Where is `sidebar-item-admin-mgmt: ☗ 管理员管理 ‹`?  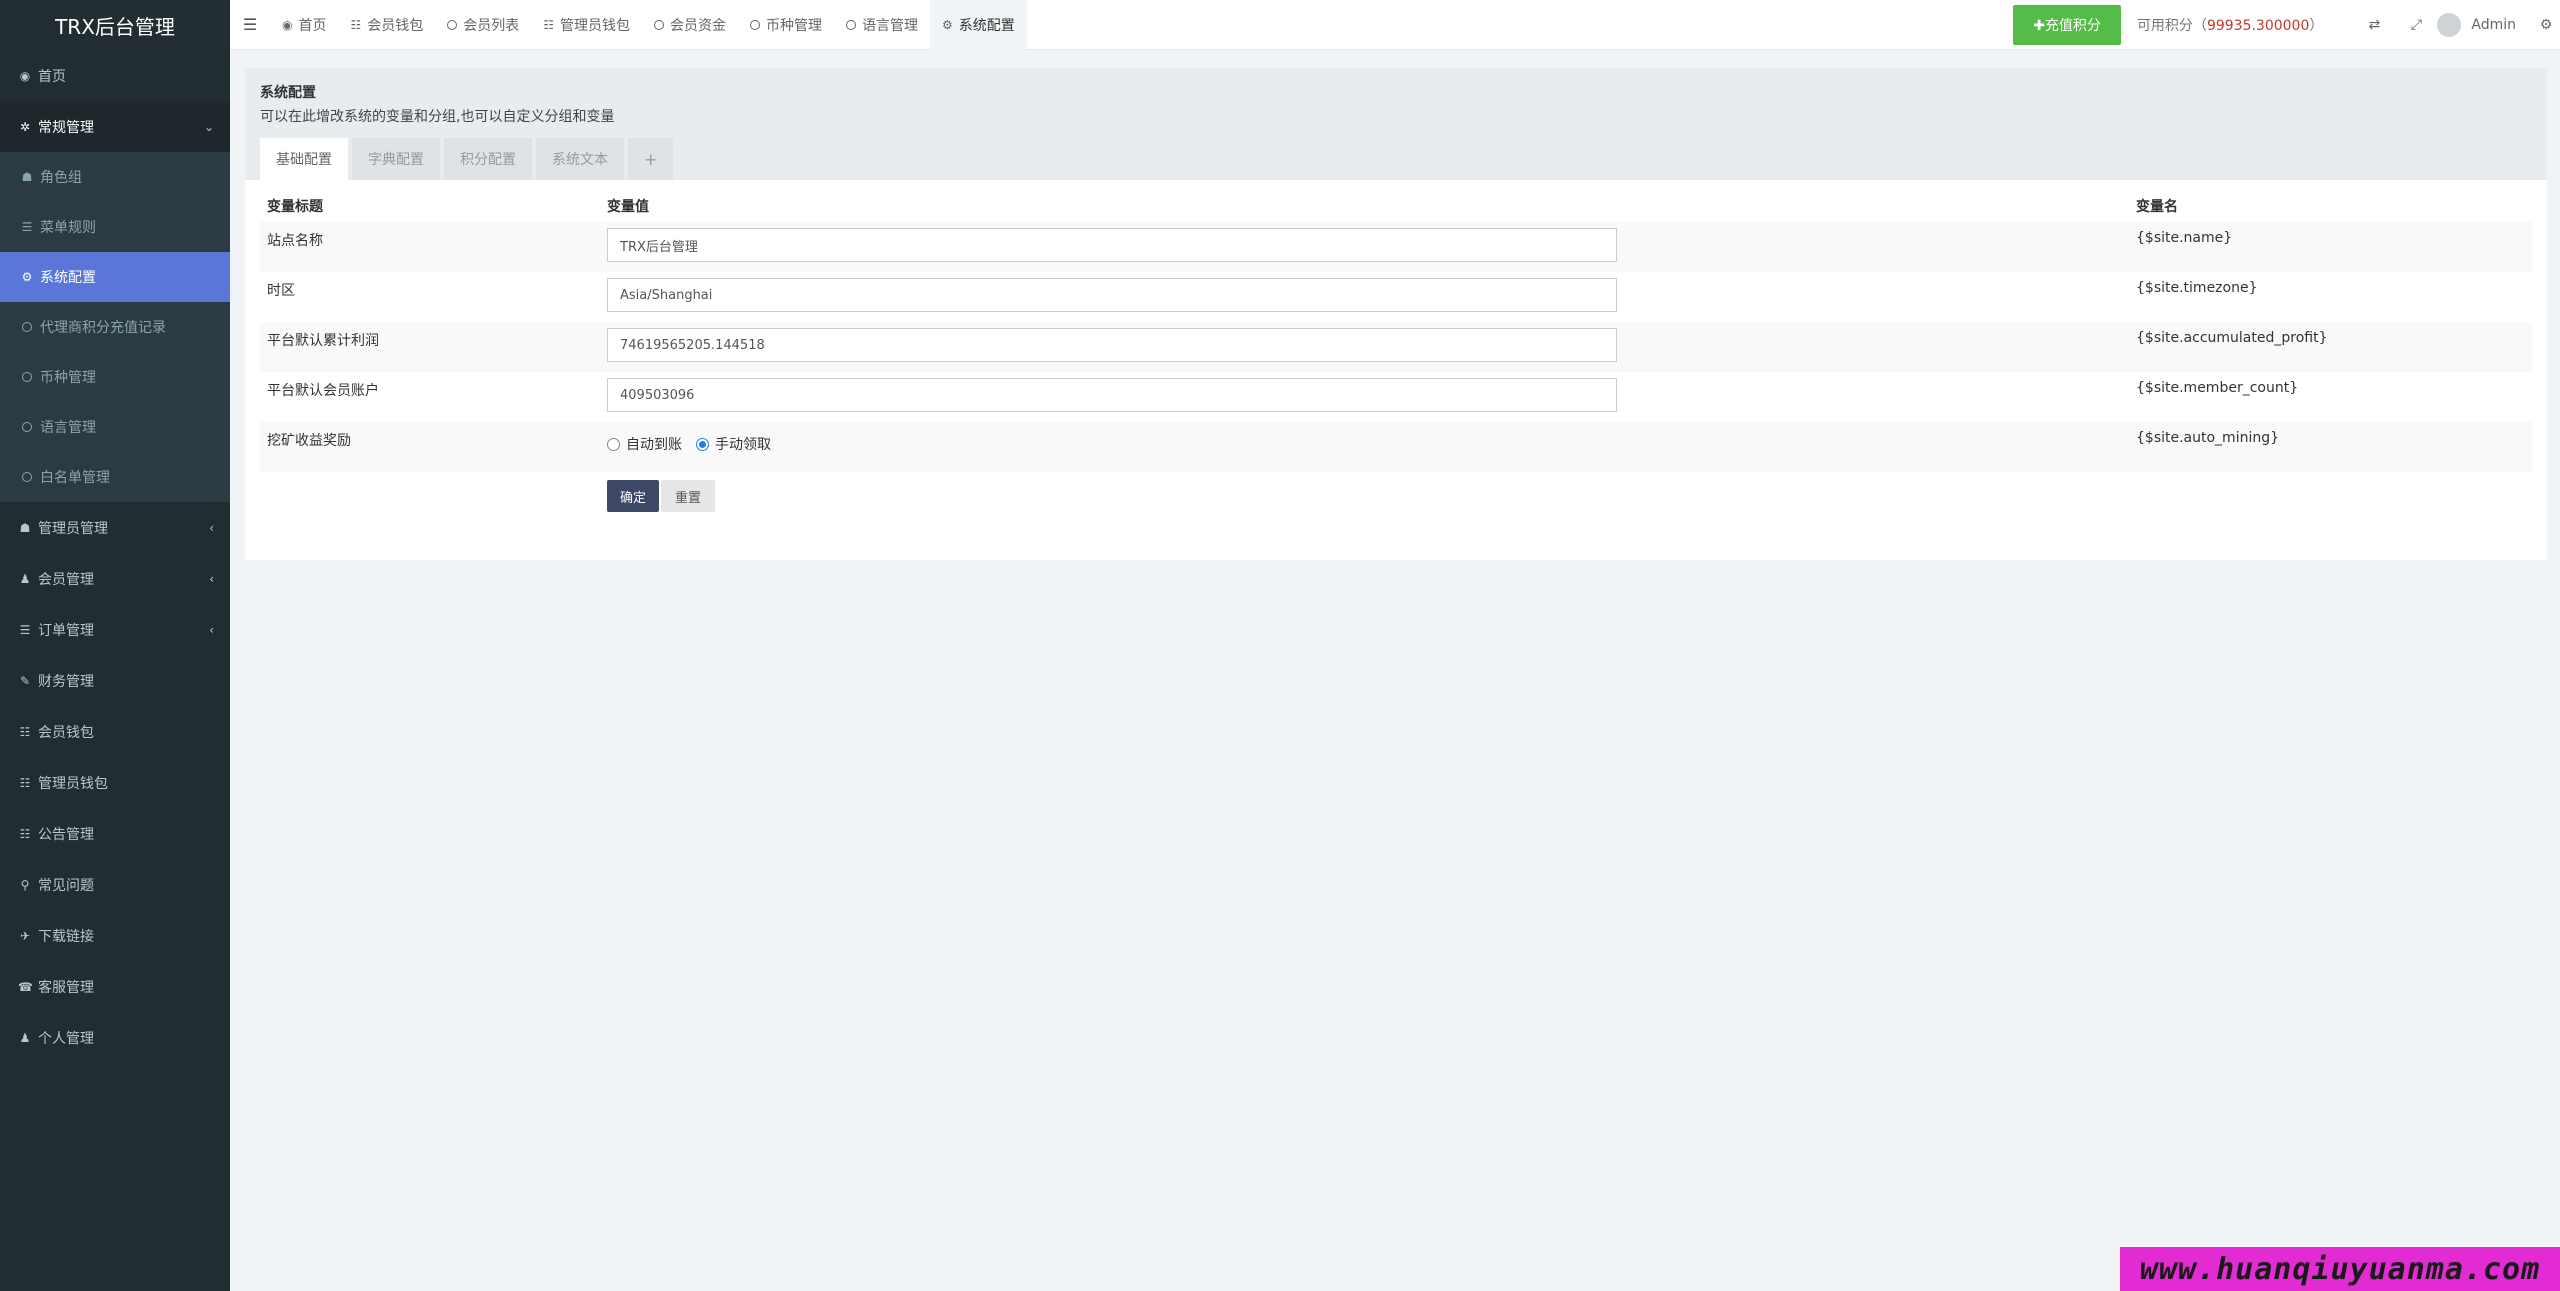 sidebar-item-admin-mgmt: ☗ 管理员管理 ‹ is located at coordinates (115, 527).